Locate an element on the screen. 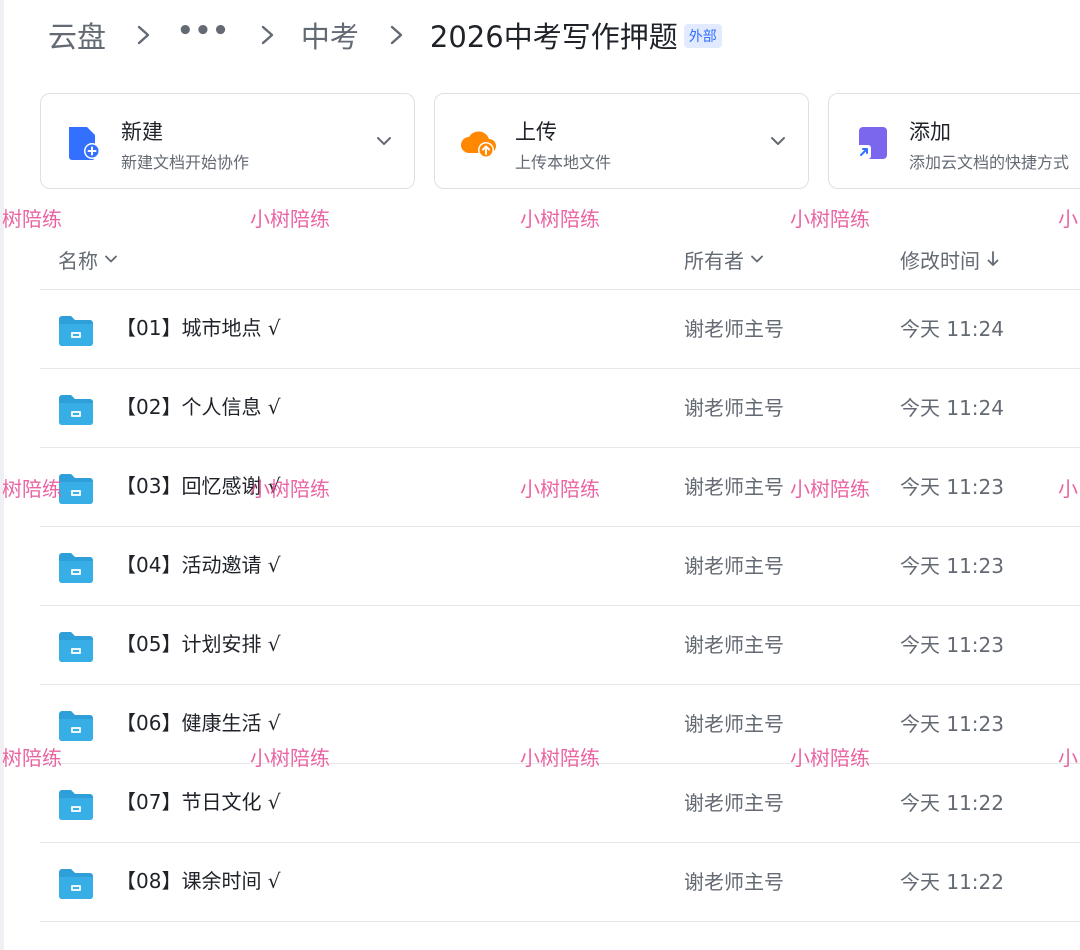  sort-arrow-down-icon is located at coordinates (993, 258).